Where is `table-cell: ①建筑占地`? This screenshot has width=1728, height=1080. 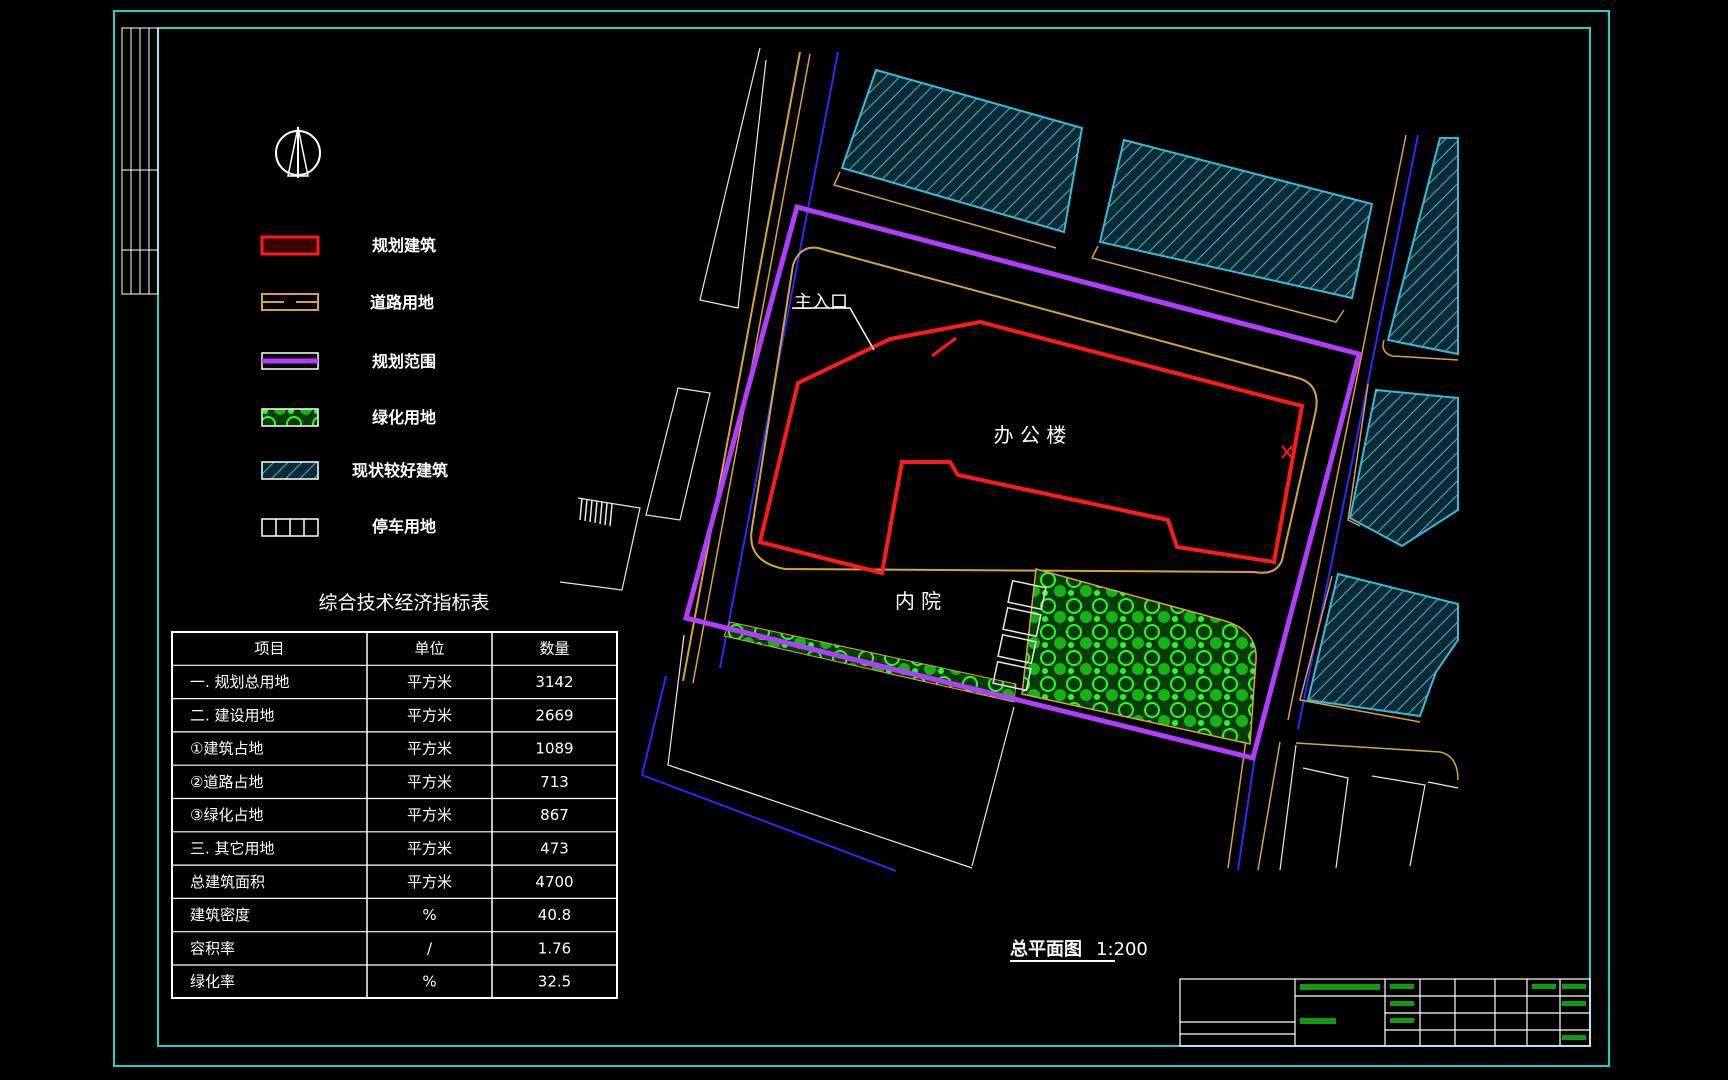 table-cell: ①建筑占地 is located at coordinates (226, 749).